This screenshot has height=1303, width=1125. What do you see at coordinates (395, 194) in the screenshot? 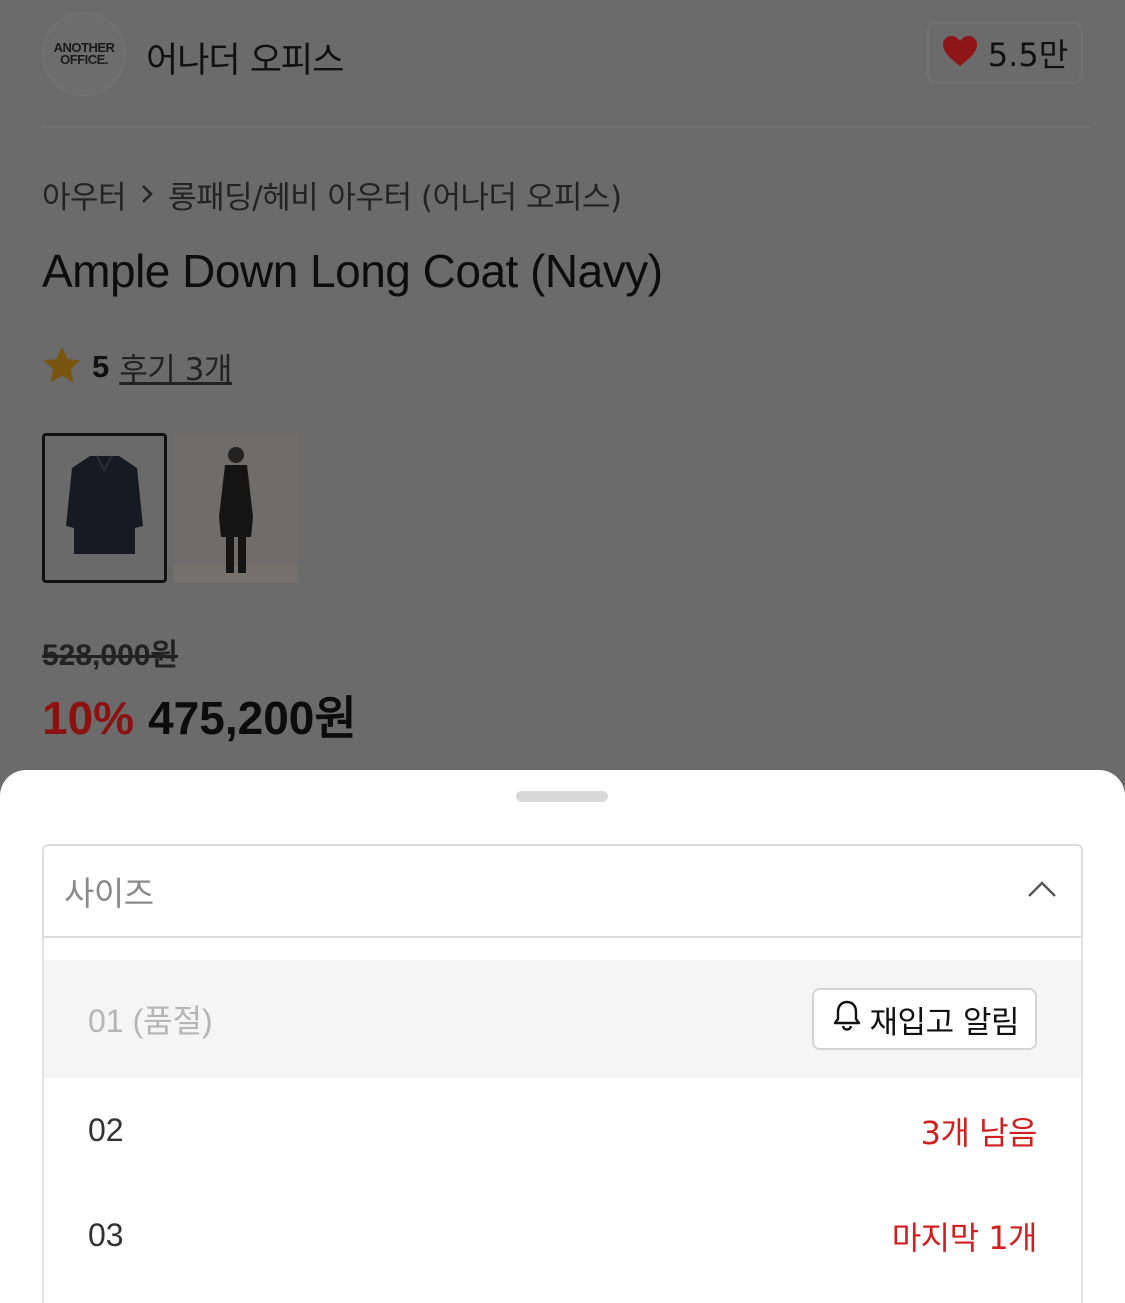
I see `breadcrumb-level2: 롱패딩/헤비 아우터 (어나더 오피스)` at bounding box center [395, 194].